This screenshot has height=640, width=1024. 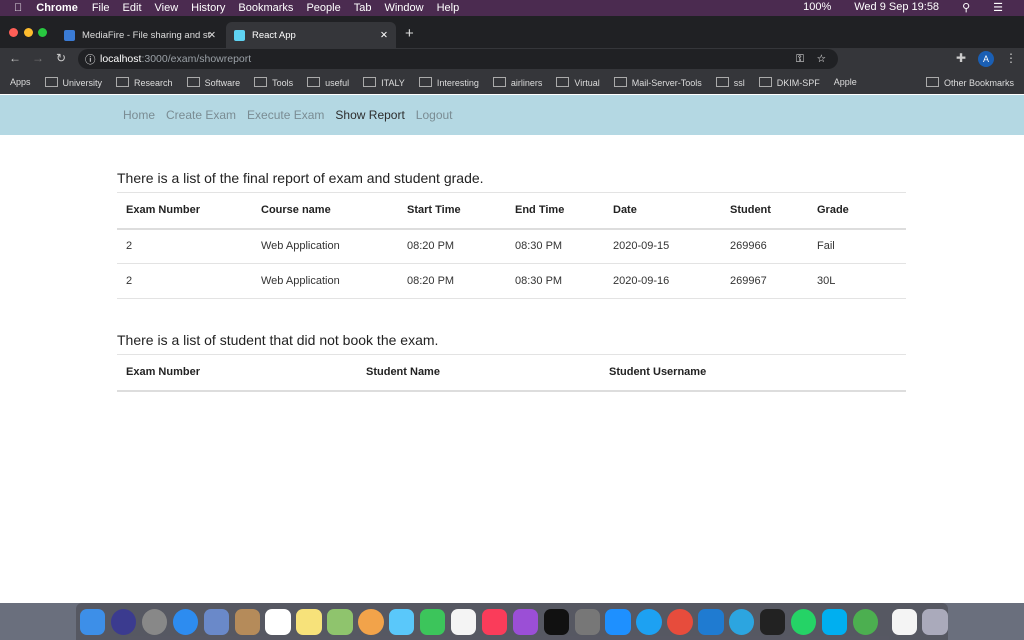 What do you see at coordinates (742, 621) in the screenshot?
I see `telegram-icon` at bounding box center [742, 621].